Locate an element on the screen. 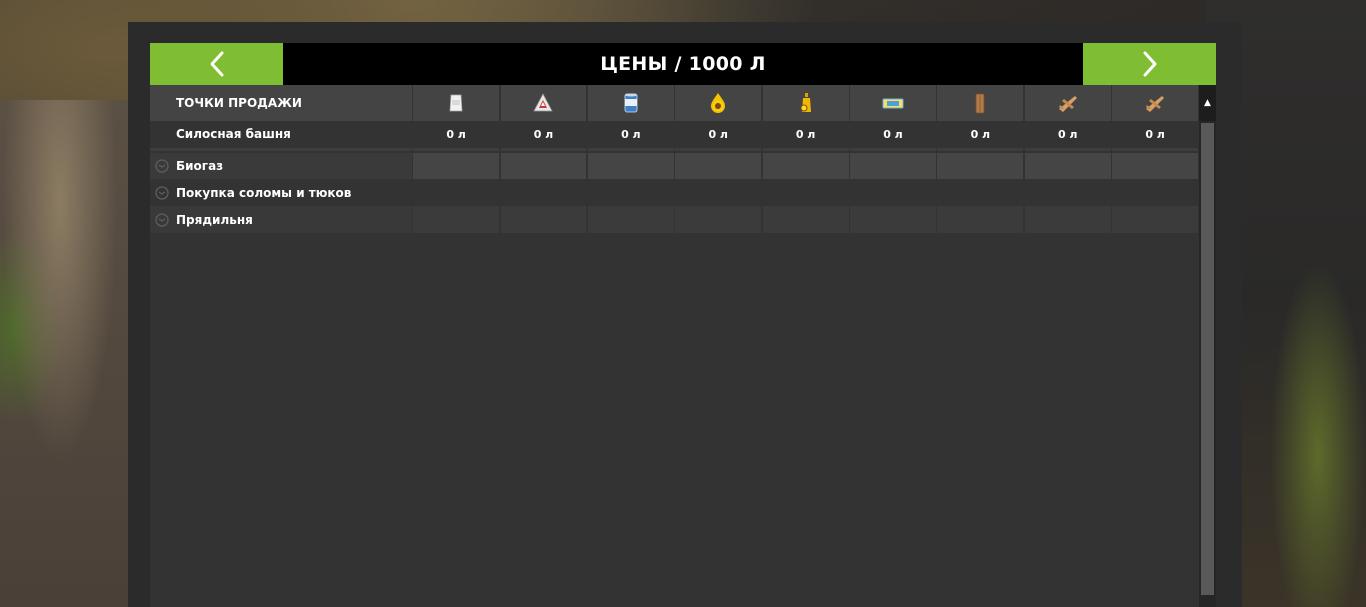 This screenshot has width=1366, height=607. table-row-biogas: Биогаз is located at coordinates (674, 166).